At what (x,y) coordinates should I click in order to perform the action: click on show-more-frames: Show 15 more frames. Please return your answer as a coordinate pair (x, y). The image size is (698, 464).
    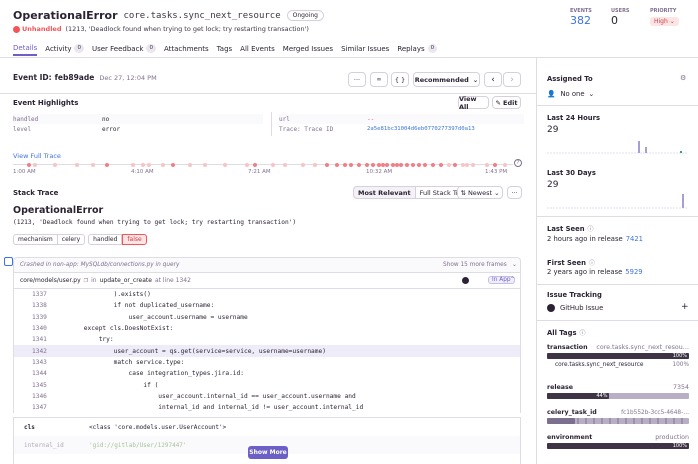
    Looking at the image, I should click on (475, 265).